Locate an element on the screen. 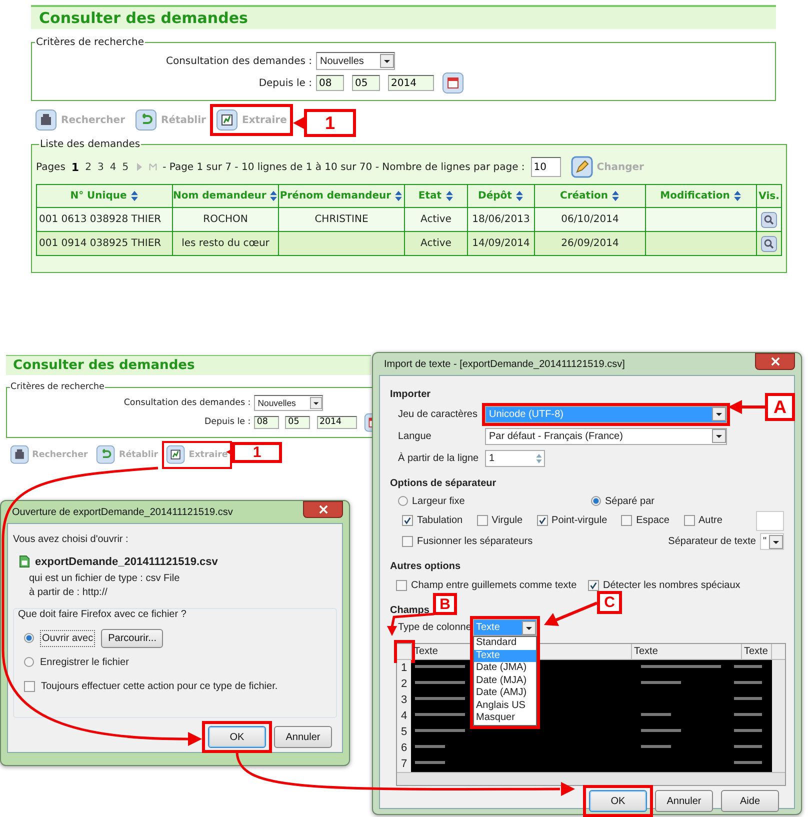 This screenshot has height=817, width=810. option-label: Point-virgule is located at coordinates (580, 520).